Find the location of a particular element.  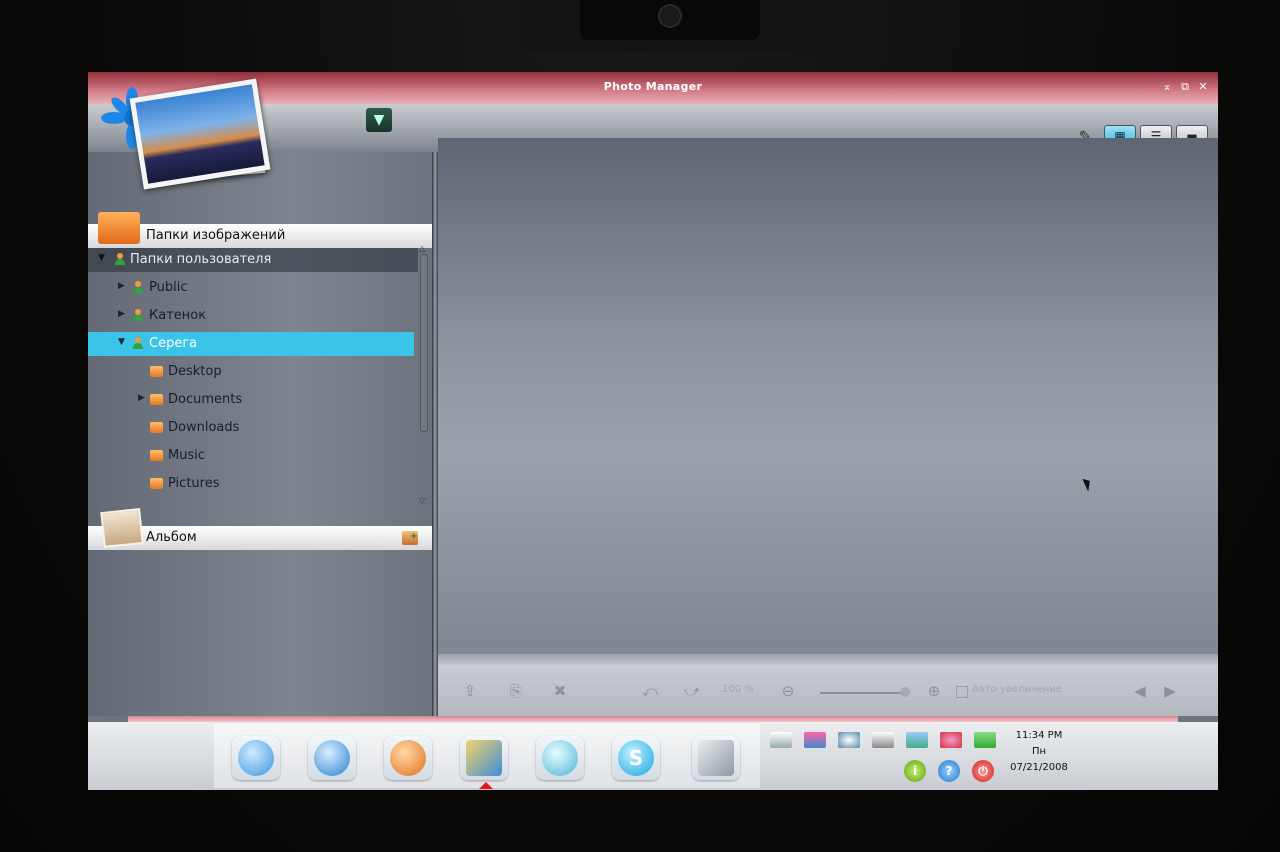

media-icon is located at coordinates (408, 758).